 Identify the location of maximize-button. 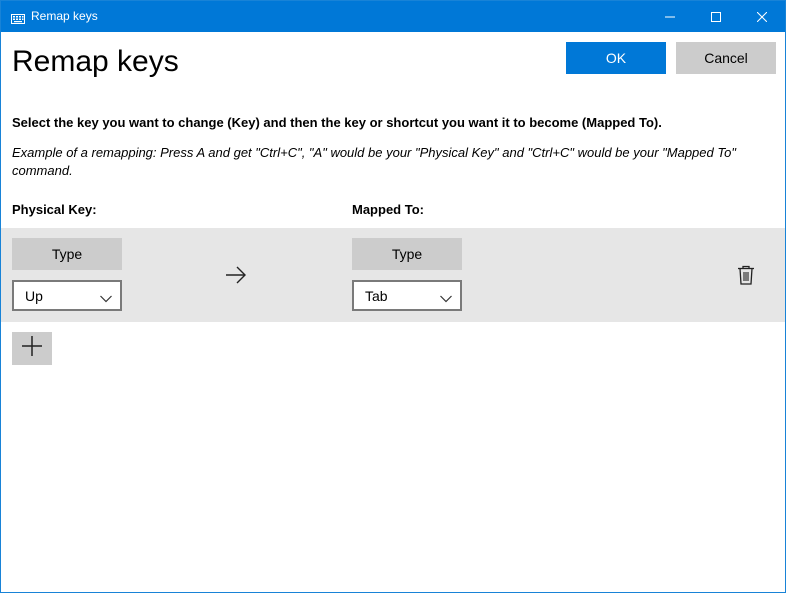
(716, 16).